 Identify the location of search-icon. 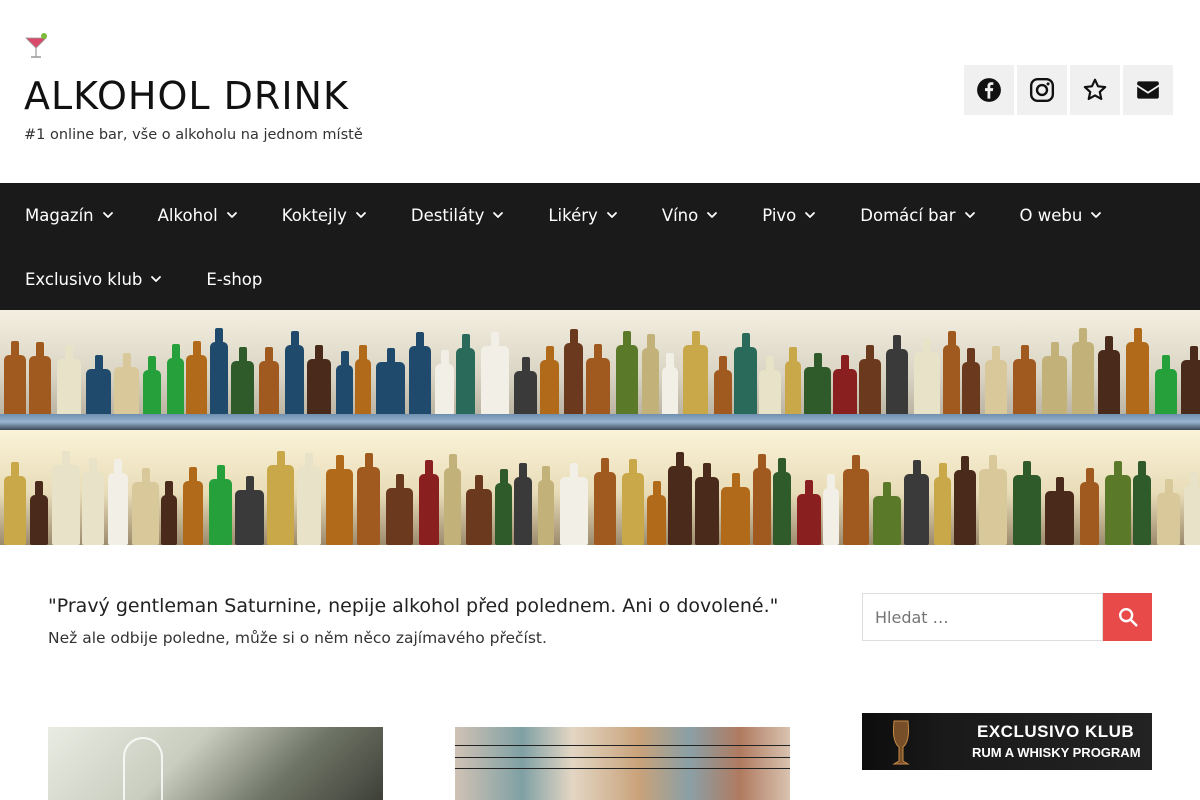
(1128, 617).